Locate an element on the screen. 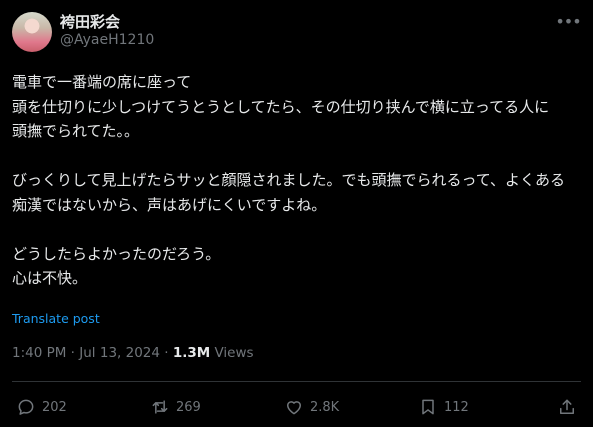 The width and height of the screenshot is (593, 427). heart-icon is located at coordinates (294, 408).